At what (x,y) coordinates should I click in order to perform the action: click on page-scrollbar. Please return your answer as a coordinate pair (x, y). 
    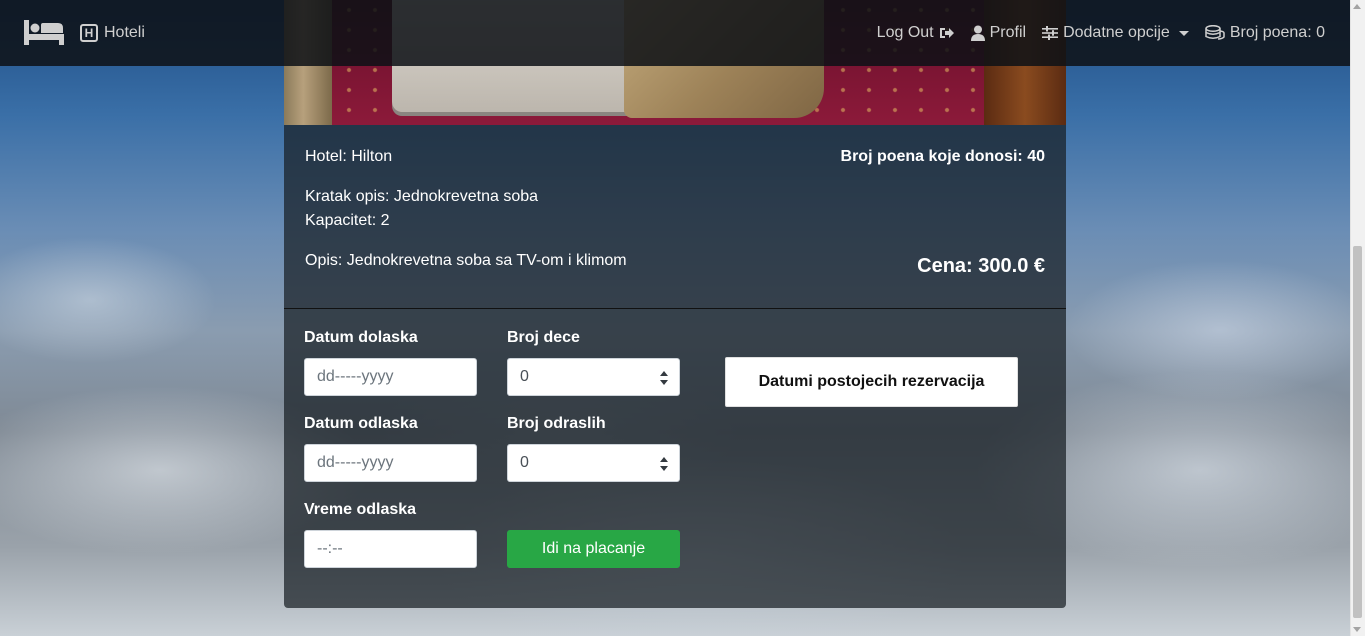
    Looking at the image, I should click on (1357, 318).